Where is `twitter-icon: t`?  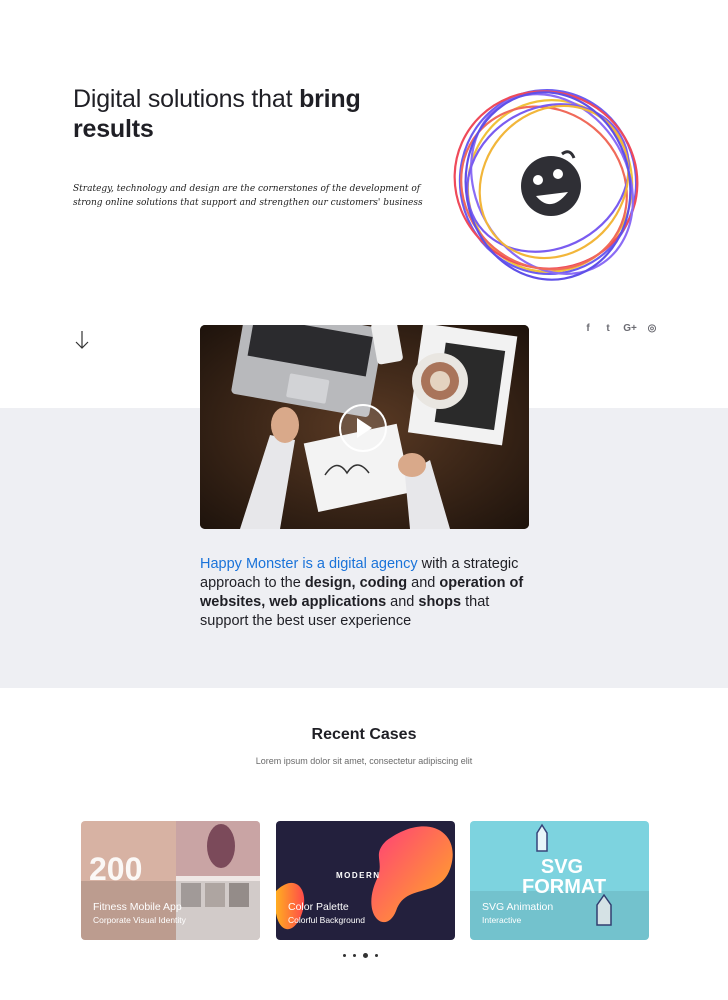 twitter-icon: t is located at coordinates (608, 329).